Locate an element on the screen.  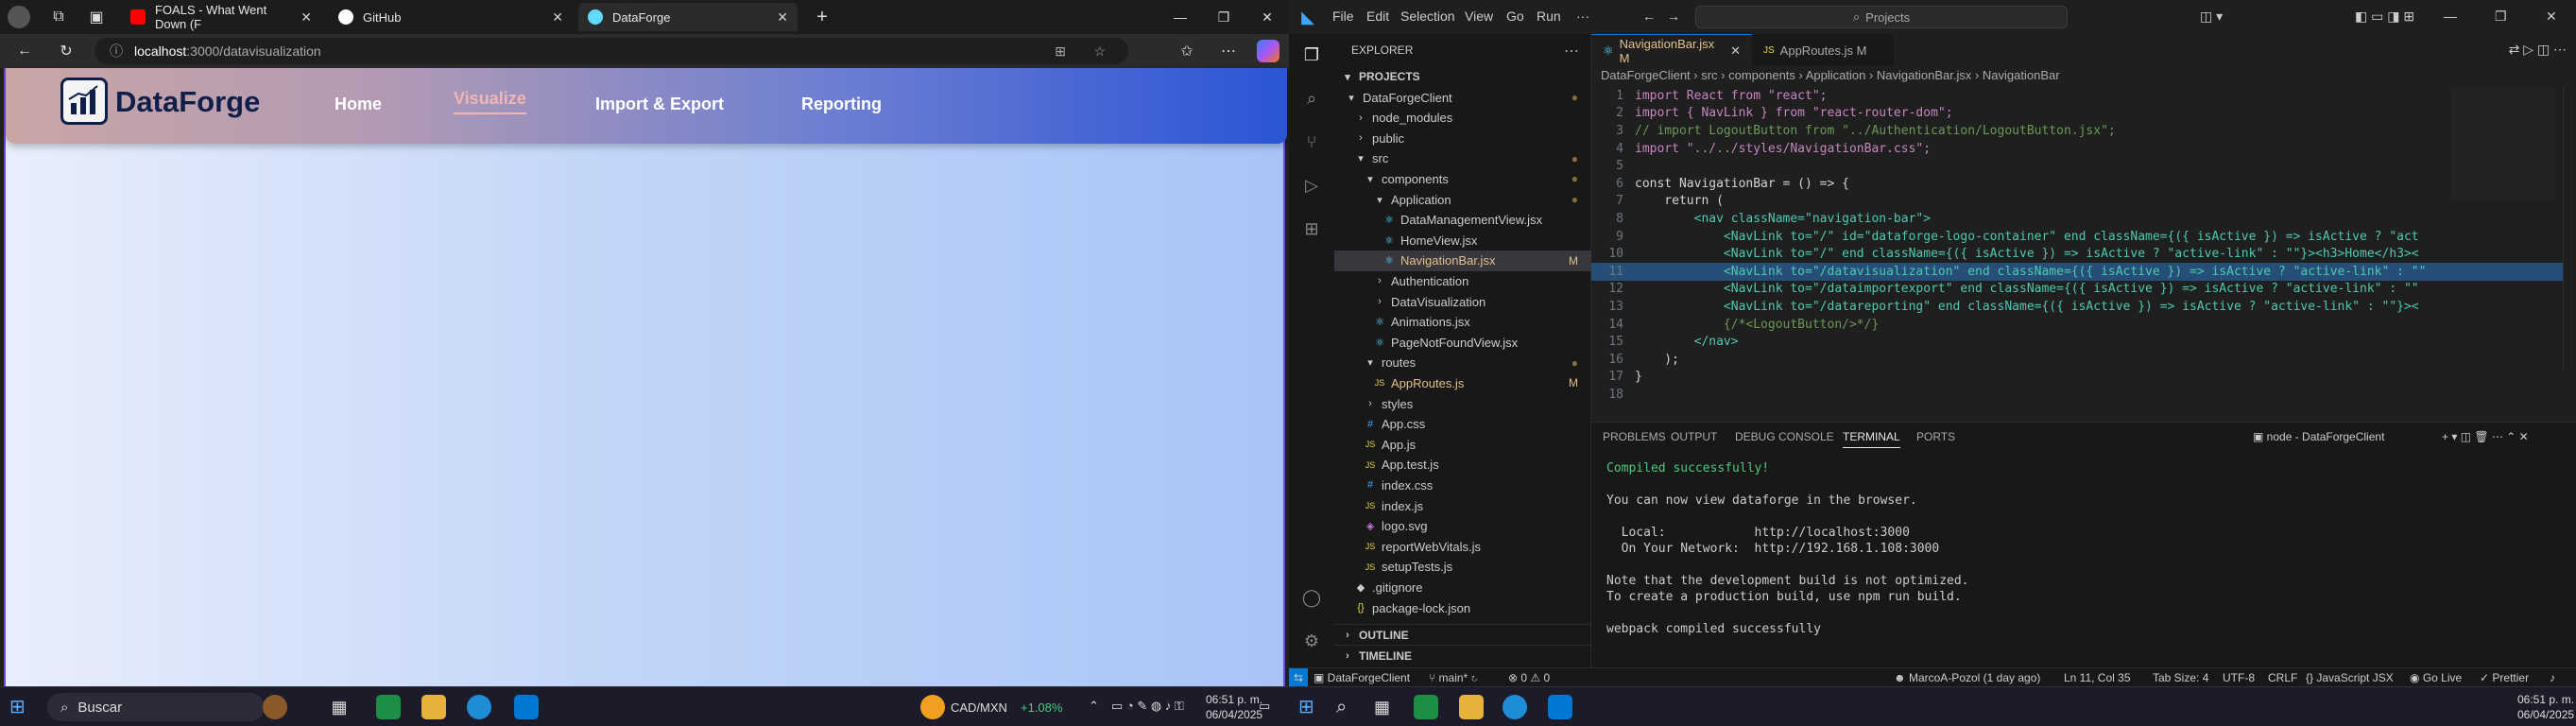
code-line: 17} is located at coordinates (2083, 378).